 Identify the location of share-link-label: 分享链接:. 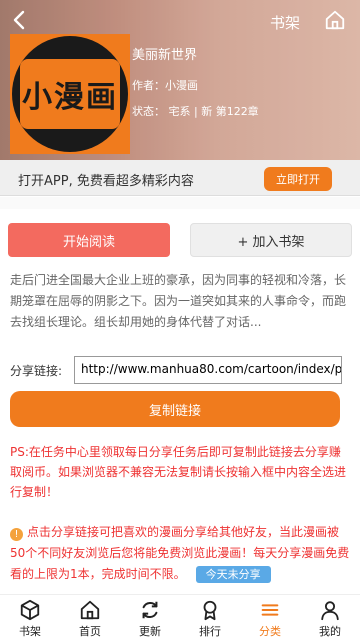
(36, 371).